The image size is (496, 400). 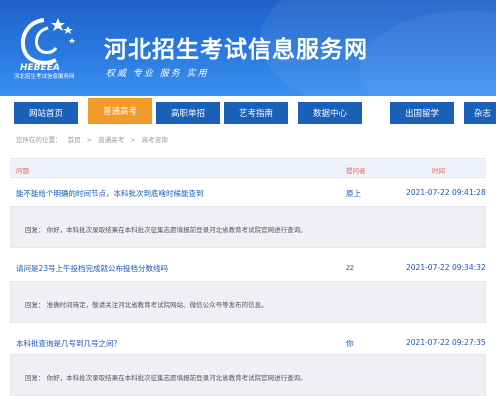 I want to click on question-time: 2021-07-22 09:41:28, so click(x=446, y=192).